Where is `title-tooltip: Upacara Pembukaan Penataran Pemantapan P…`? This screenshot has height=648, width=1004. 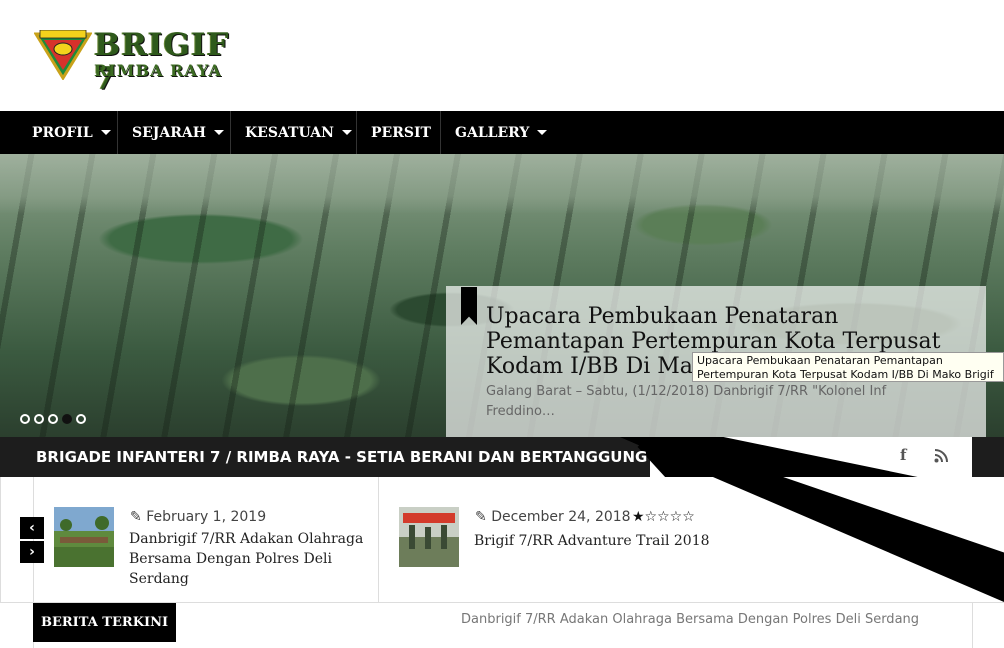
title-tooltip: Upacara Pembukaan Penataran Pemantapan P… is located at coordinates (848, 367).